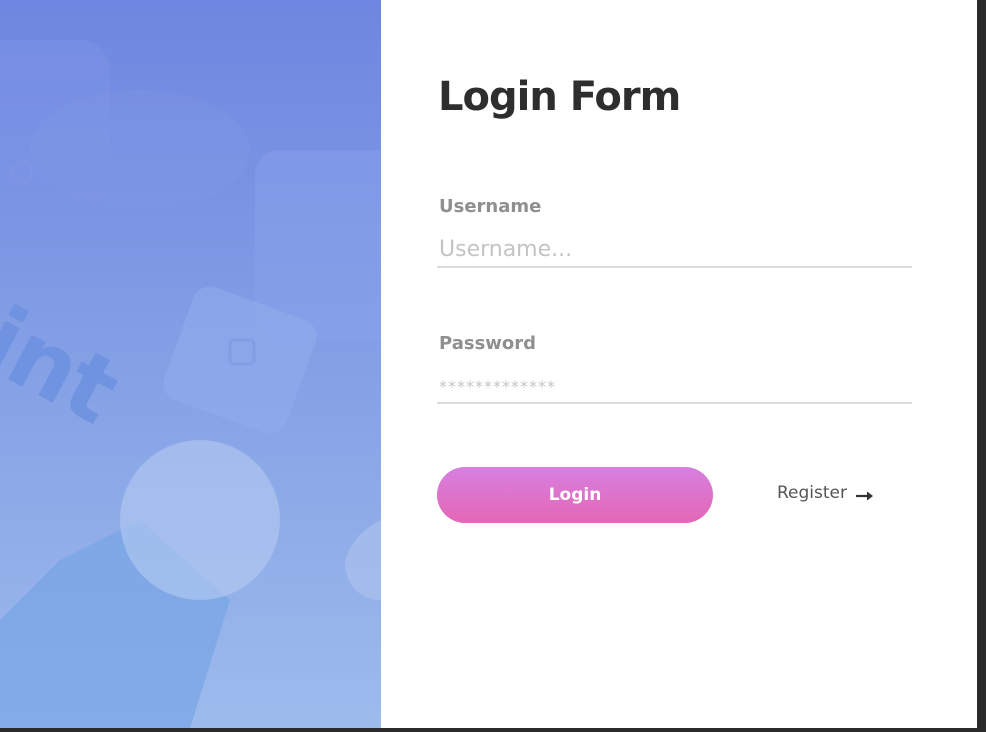  I want to click on password-label: Password, so click(488, 343).